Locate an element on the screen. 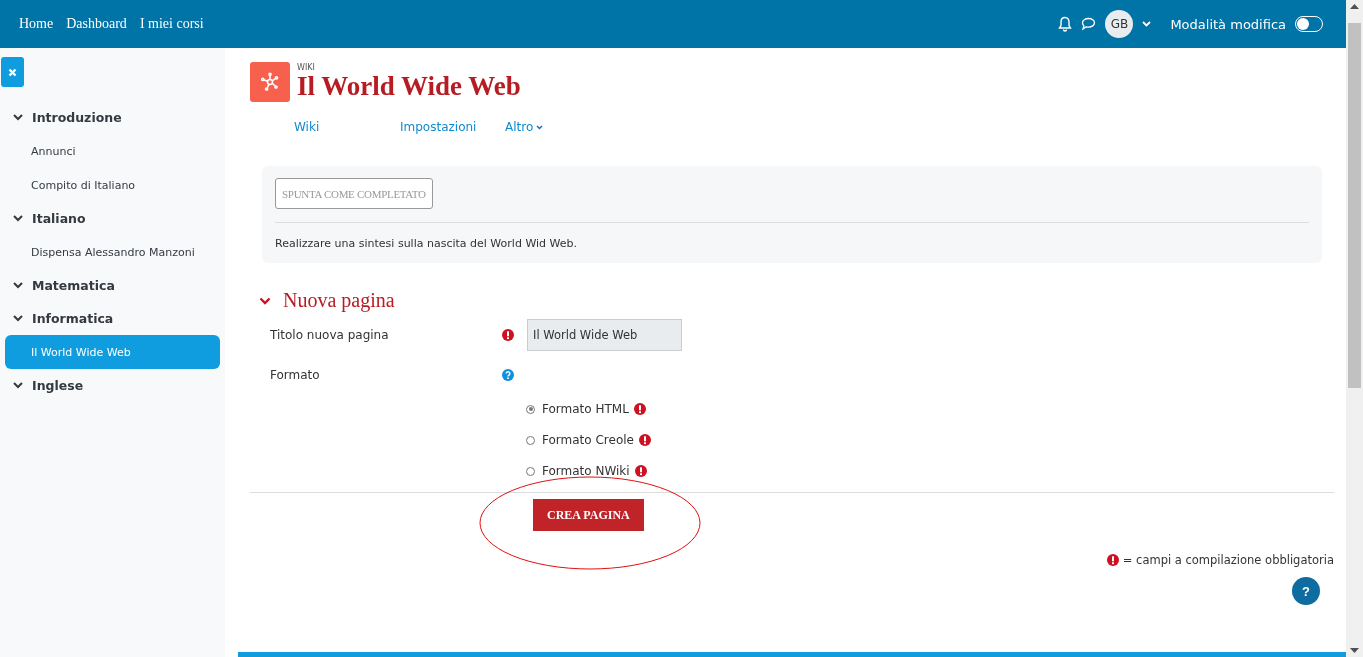 The width and height of the screenshot is (1363, 657). section-title: Matematica is located at coordinates (73, 285).